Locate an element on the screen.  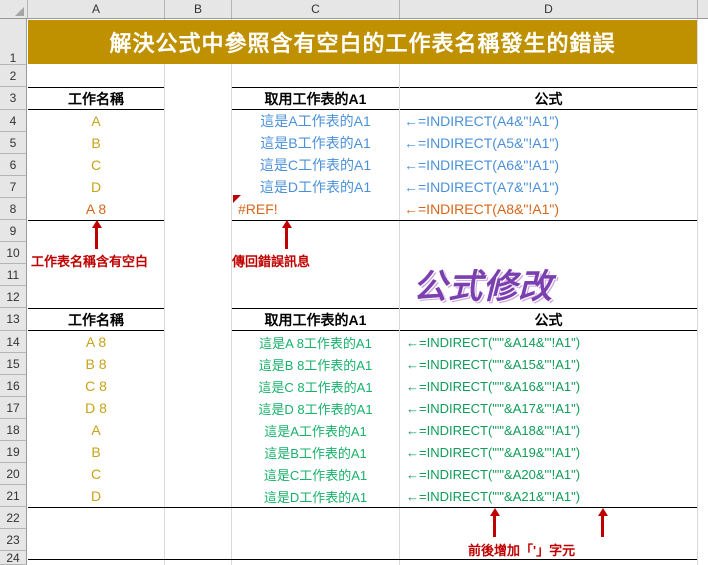
cell-c21: 這是D工作表的A1 is located at coordinates (315, 496).